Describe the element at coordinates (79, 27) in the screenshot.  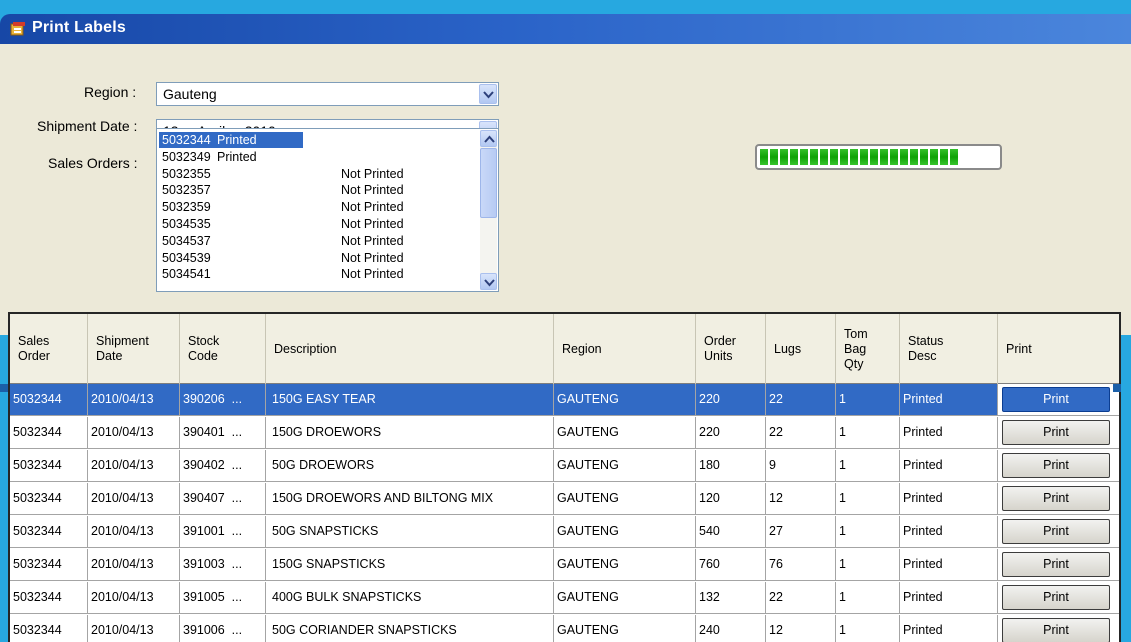
I see `window-title: Print Labels` at that location.